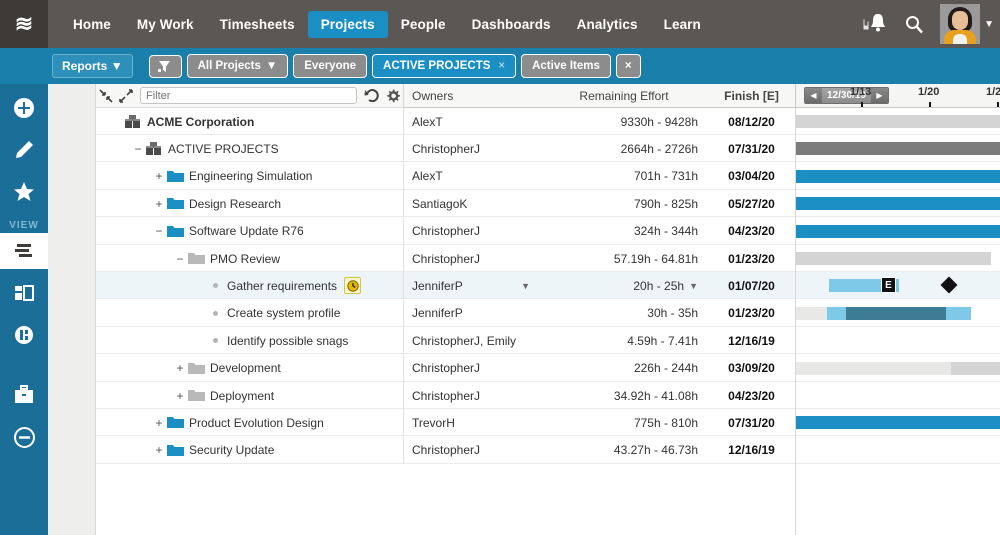  What do you see at coordinates (525, 286) in the screenshot?
I see `owner-chevron-down-icon: ▼` at bounding box center [525, 286].